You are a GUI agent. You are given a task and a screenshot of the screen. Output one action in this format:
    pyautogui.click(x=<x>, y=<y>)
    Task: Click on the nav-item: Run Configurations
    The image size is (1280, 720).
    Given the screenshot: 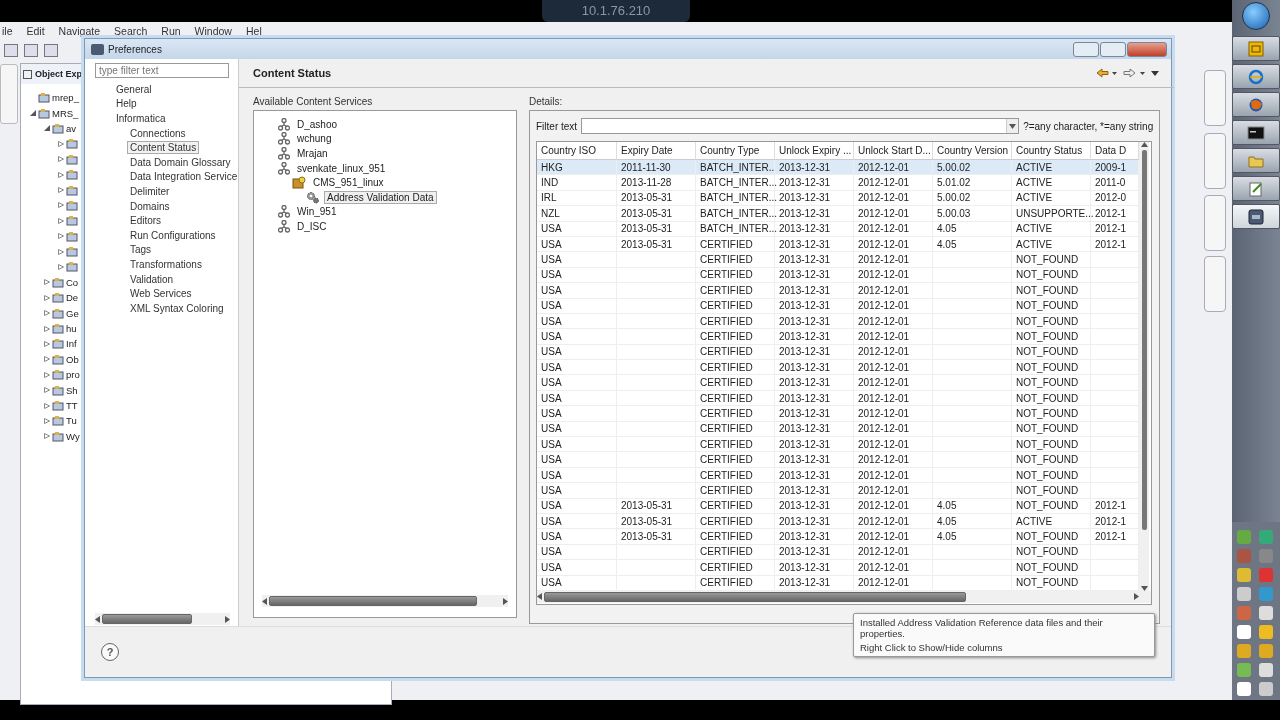 What is the action you would take?
    pyautogui.click(x=173, y=235)
    